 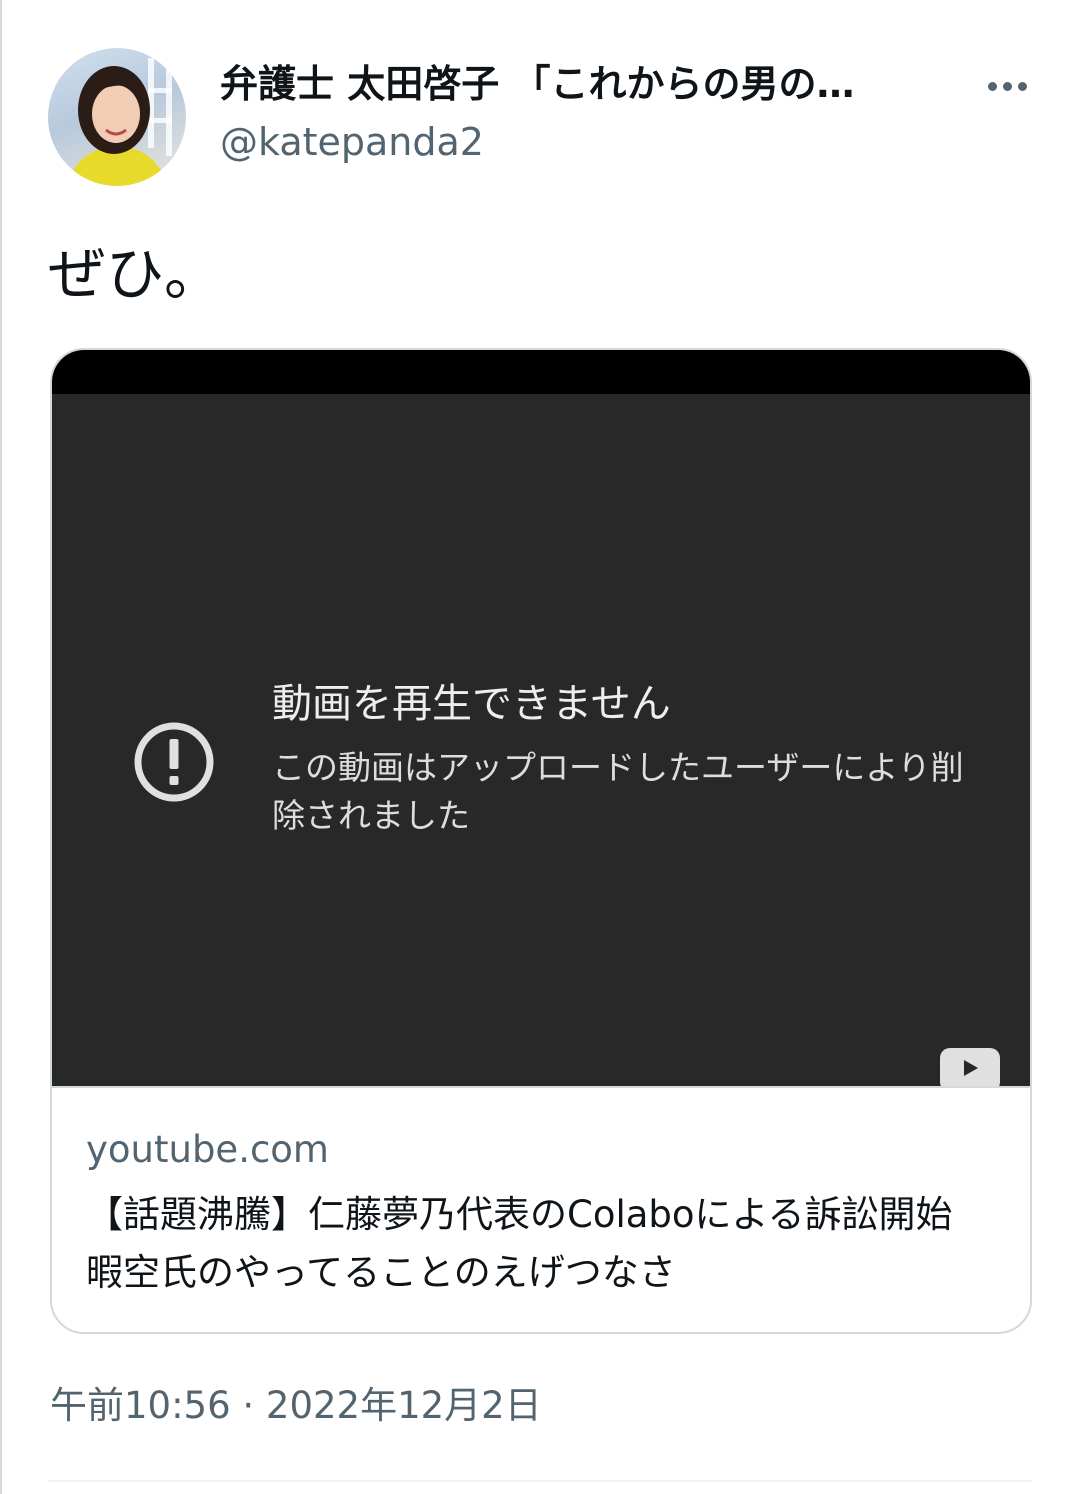 What do you see at coordinates (541, 372) in the screenshot?
I see `video-top-bar` at bounding box center [541, 372].